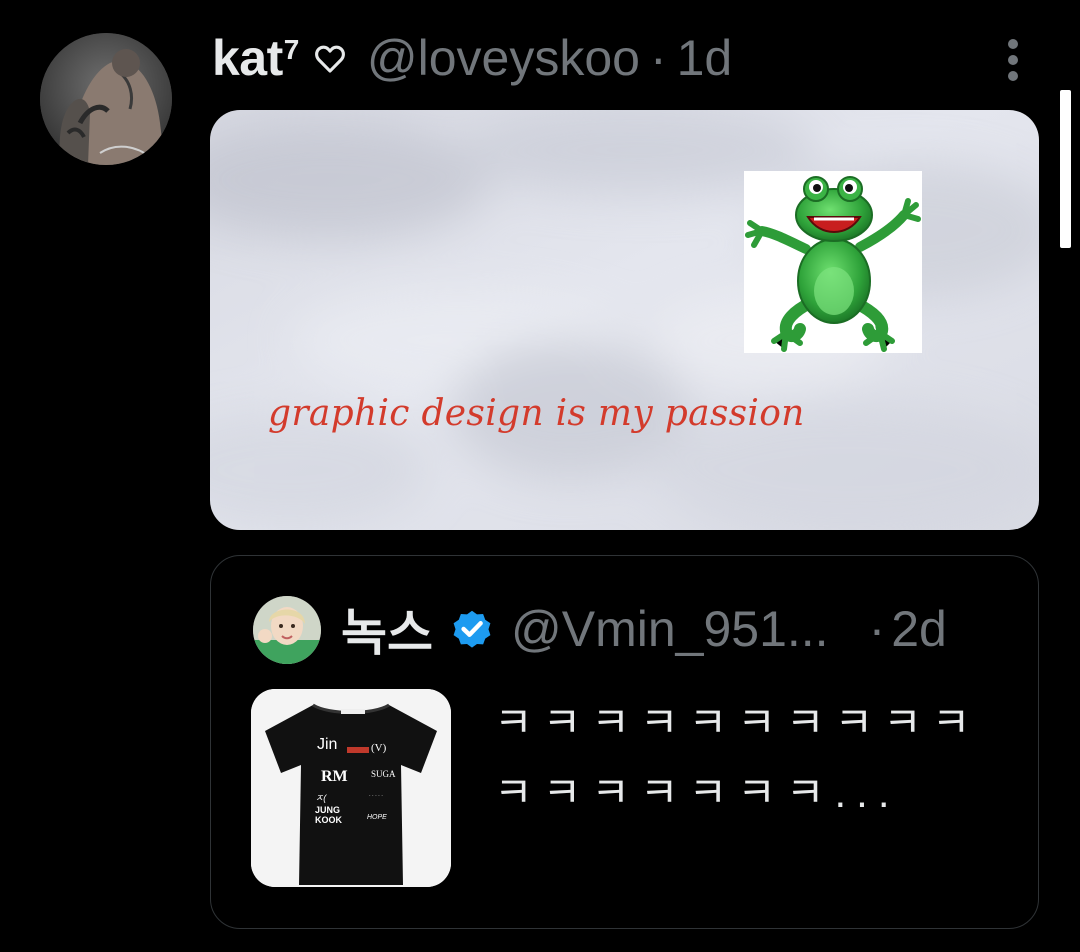  I want to click on more-vertical-icon, so click(1013, 60).